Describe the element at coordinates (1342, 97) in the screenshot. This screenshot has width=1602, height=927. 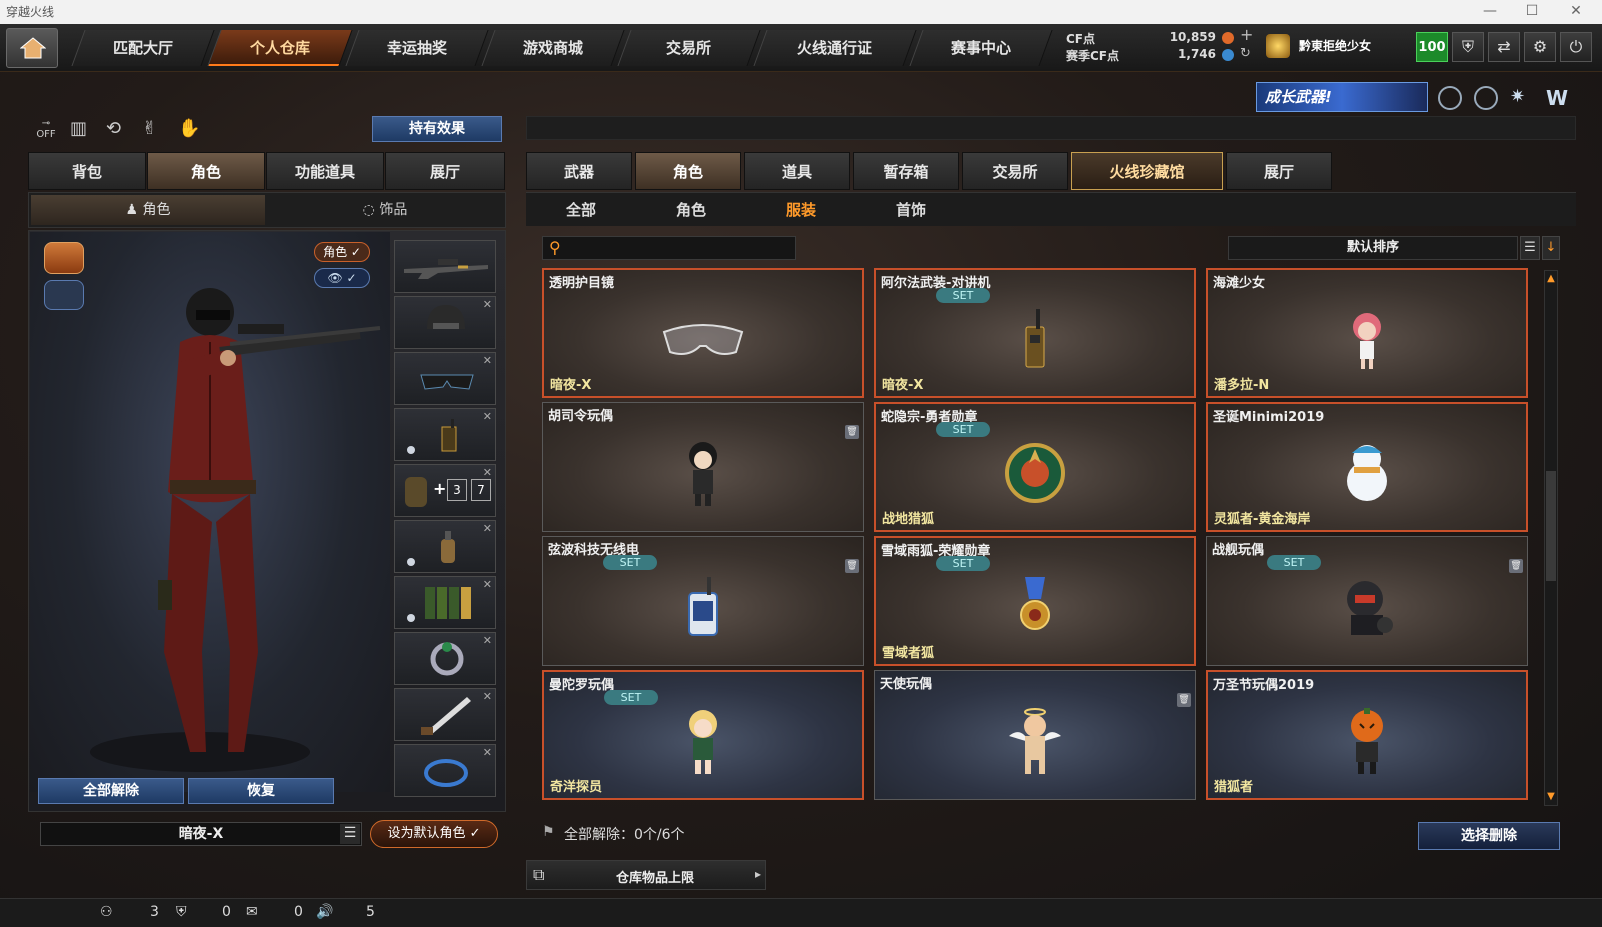
I see `growth-weapon-banner: 成长武器!` at that location.